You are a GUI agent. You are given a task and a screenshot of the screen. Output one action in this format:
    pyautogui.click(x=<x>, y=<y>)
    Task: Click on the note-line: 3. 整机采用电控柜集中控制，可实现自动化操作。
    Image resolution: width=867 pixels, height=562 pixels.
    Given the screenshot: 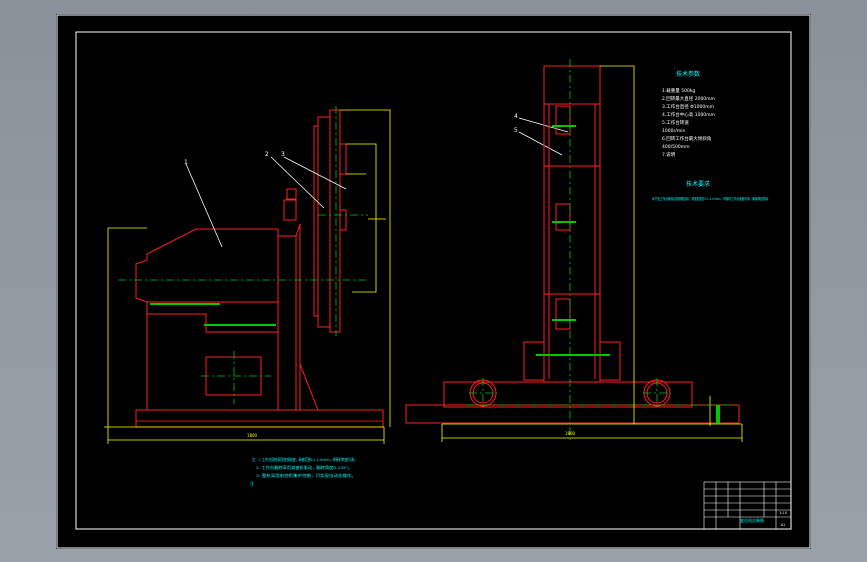 What is the action you would take?
    pyautogui.click(x=306, y=475)
    